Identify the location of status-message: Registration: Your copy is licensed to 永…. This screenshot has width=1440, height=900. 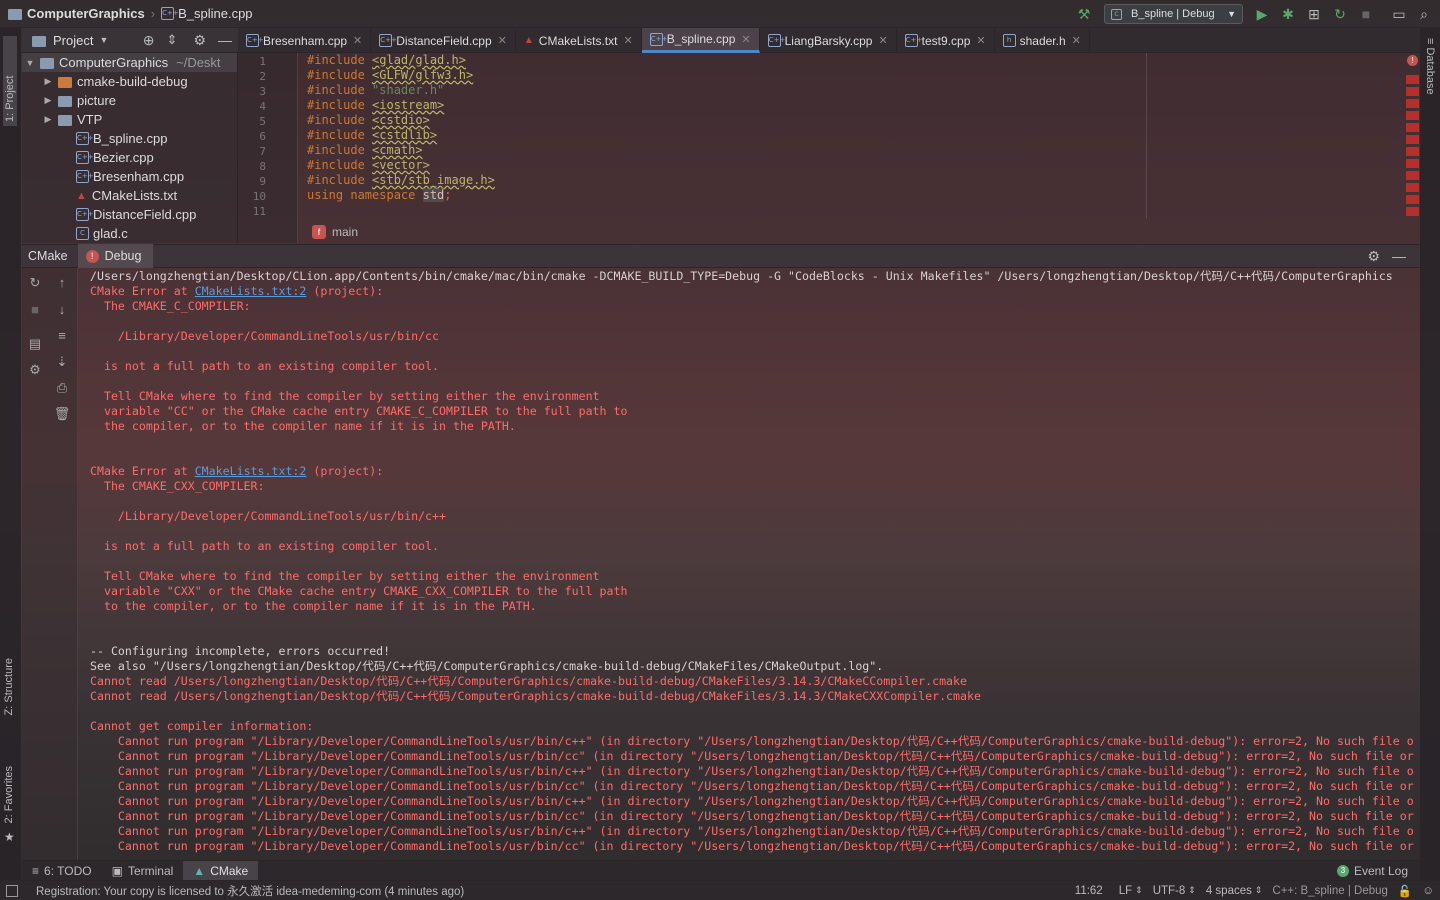
(250, 891).